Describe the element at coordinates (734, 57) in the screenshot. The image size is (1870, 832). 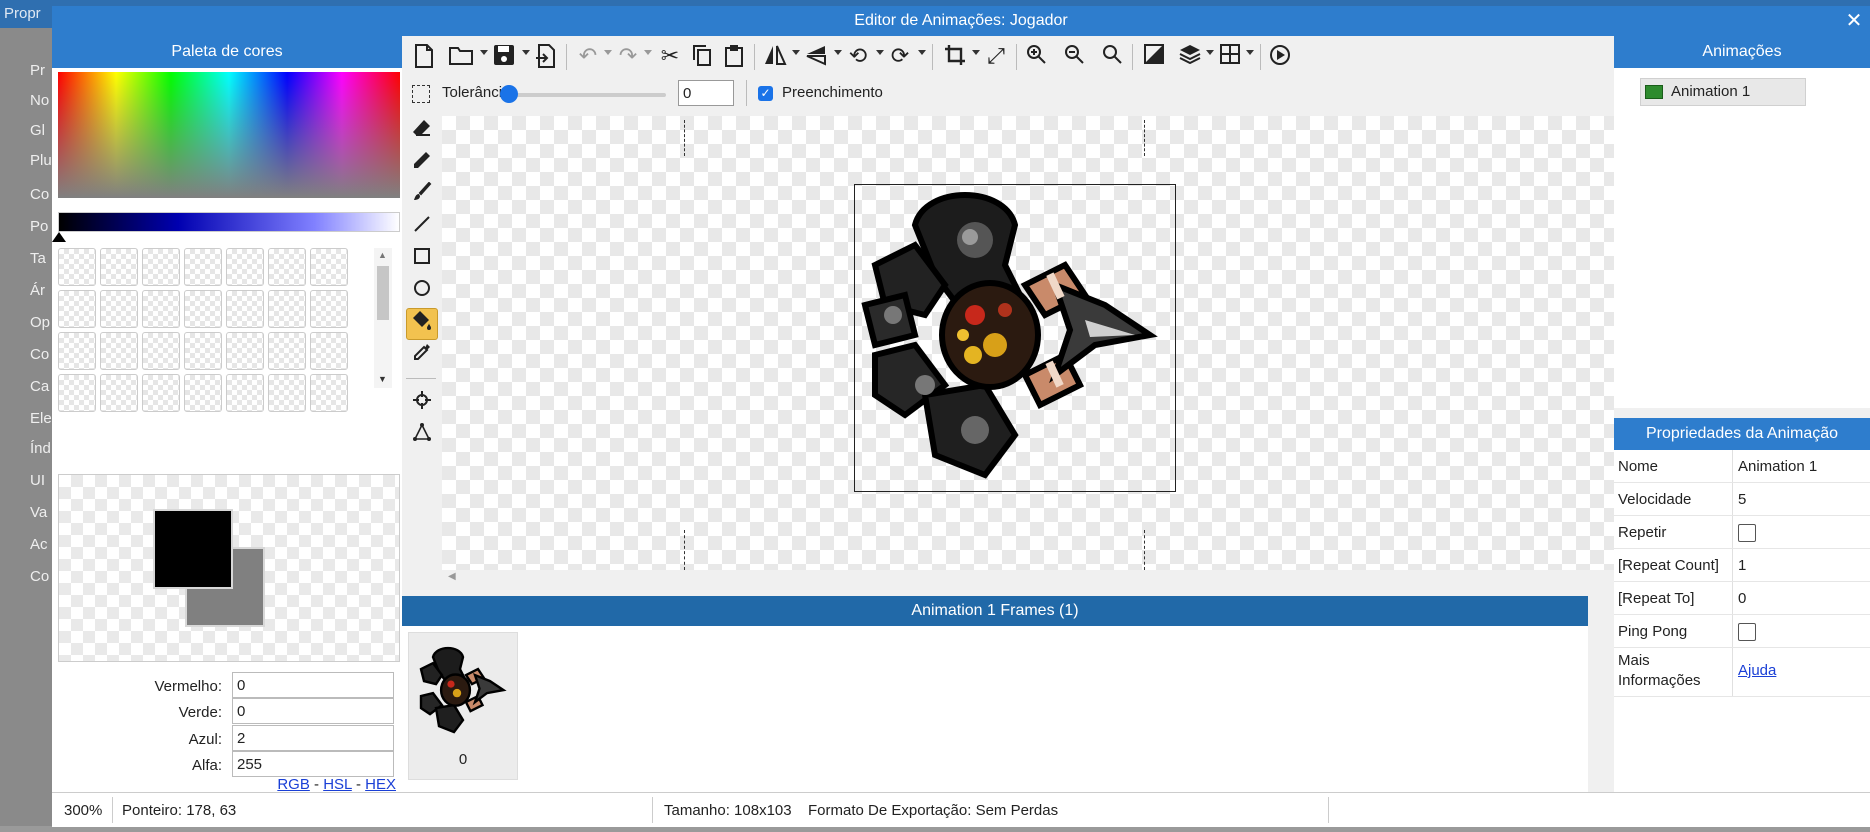
I see `paste-icon` at that location.